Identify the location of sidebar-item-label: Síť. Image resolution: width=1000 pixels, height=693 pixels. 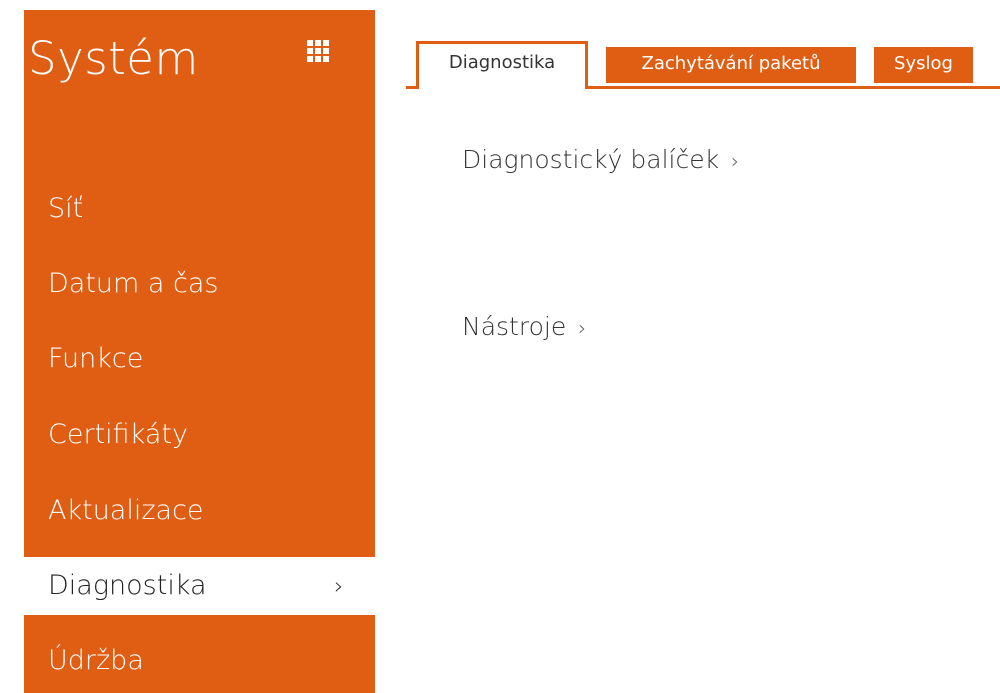
(66, 208).